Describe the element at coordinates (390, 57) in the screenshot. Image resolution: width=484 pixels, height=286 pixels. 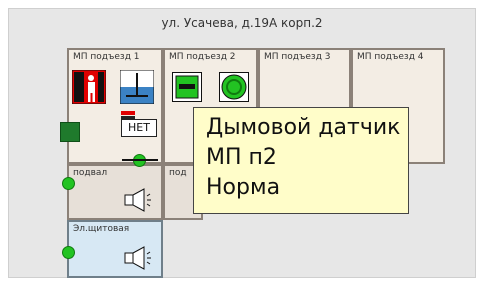
I see `entrance-4-label: МП подъезд 4` at that location.